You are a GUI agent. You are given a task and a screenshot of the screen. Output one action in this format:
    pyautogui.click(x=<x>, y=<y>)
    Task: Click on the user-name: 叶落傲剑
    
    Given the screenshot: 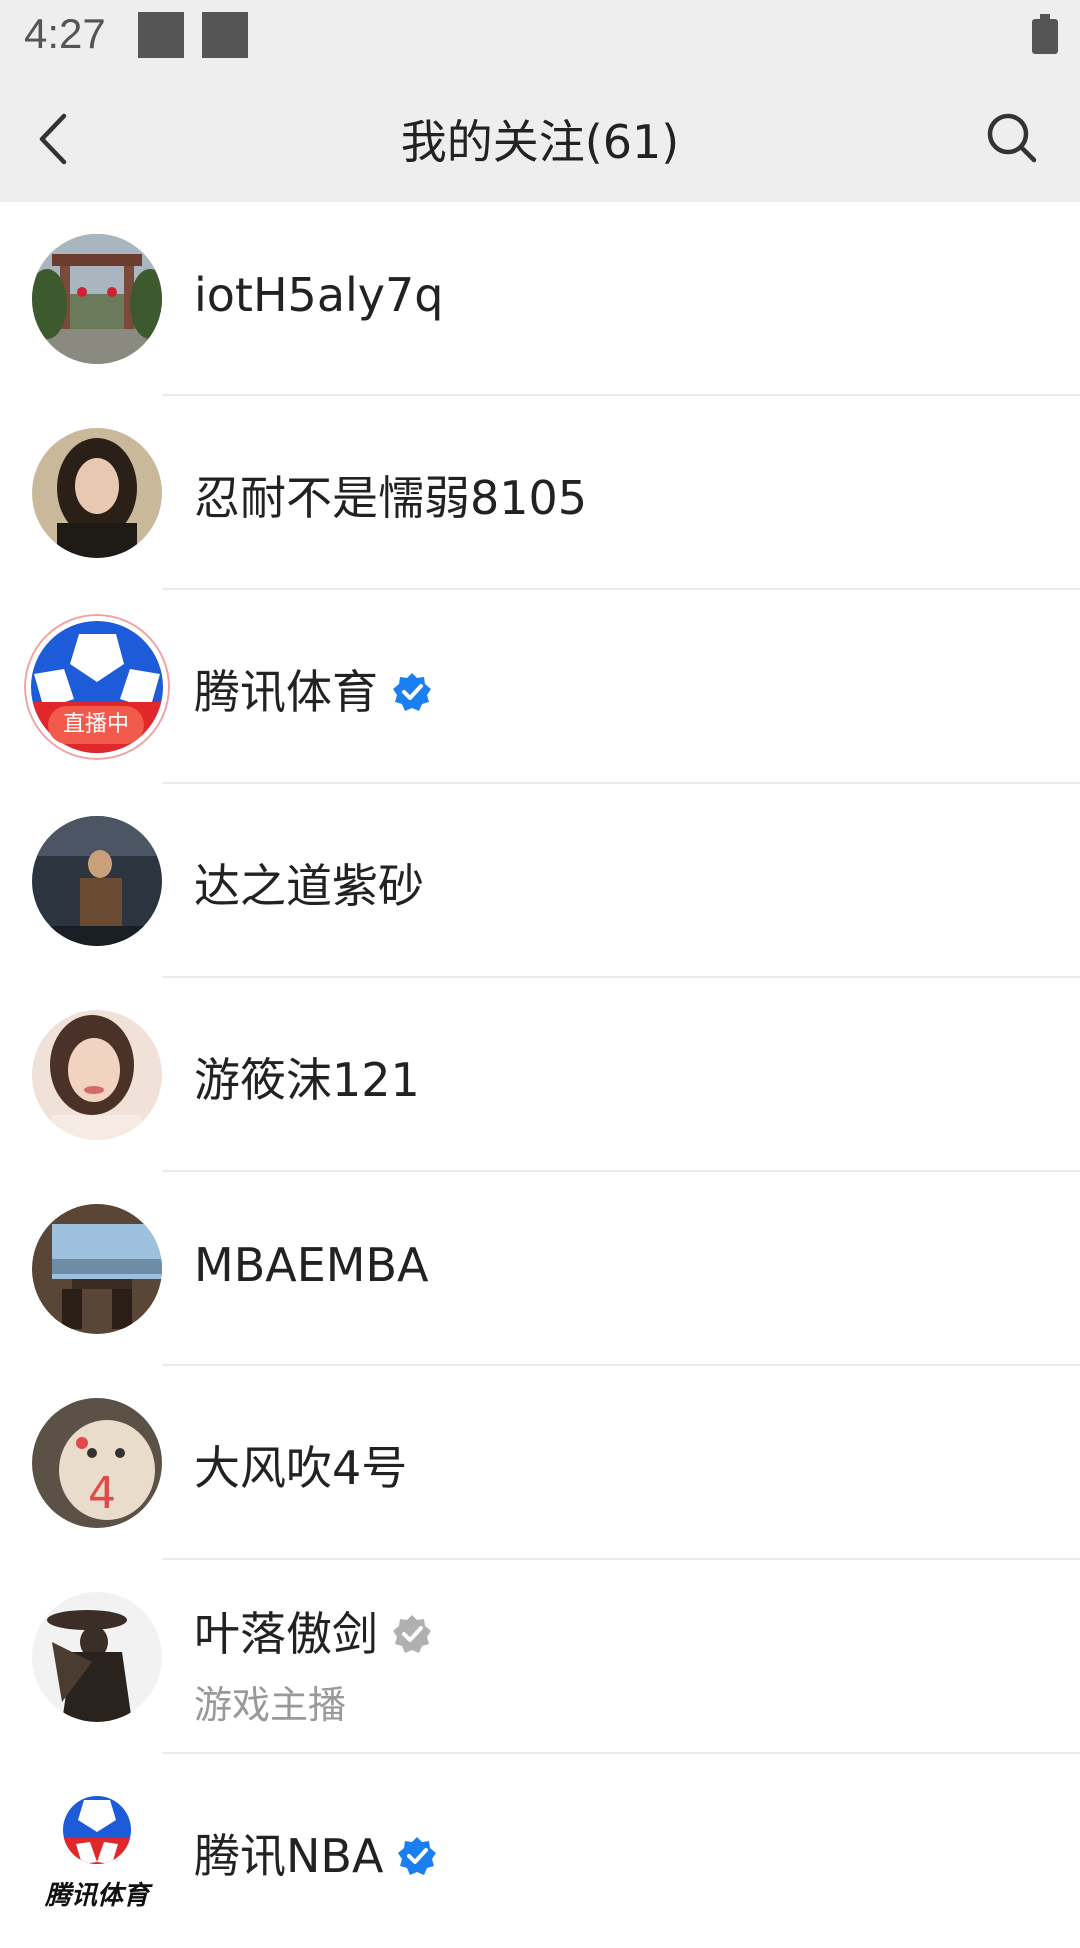 What is the action you would take?
    pyautogui.click(x=313, y=1631)
    